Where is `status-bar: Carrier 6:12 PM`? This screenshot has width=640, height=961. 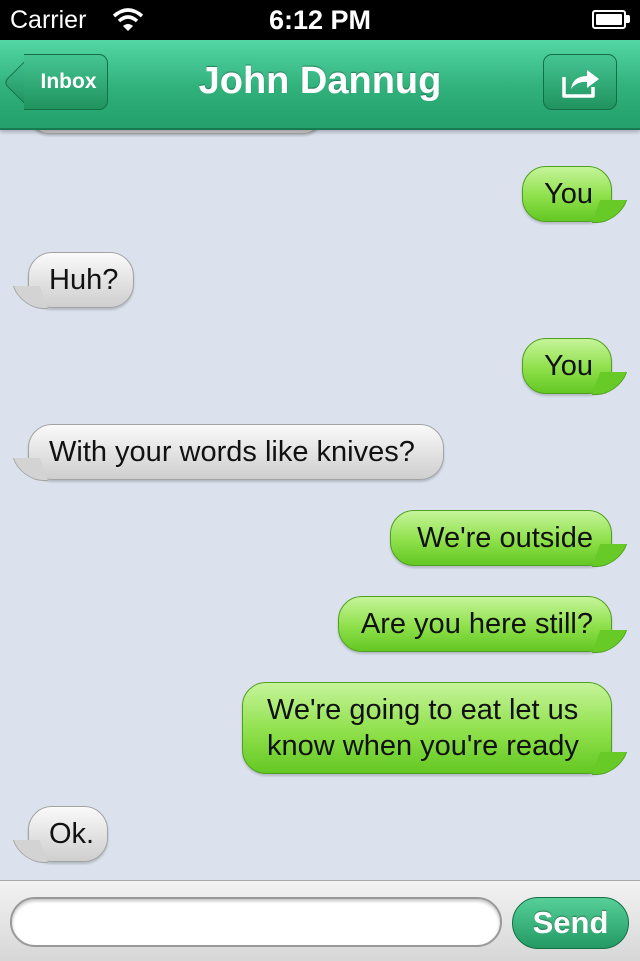
status-bar: Carrier 6:12 PM is located at coordinates (320, 20).